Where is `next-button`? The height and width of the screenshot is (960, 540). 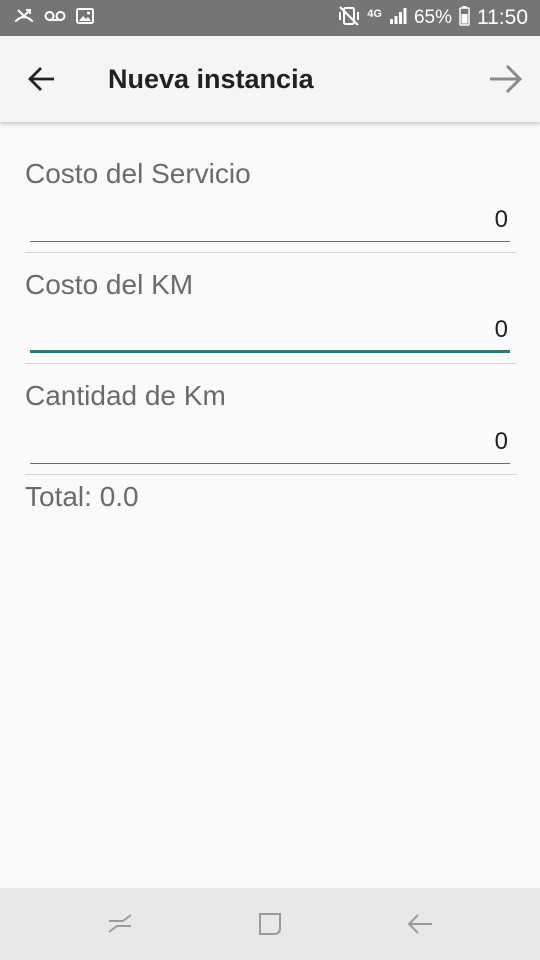
next-button is located at coordinates (506, 79).